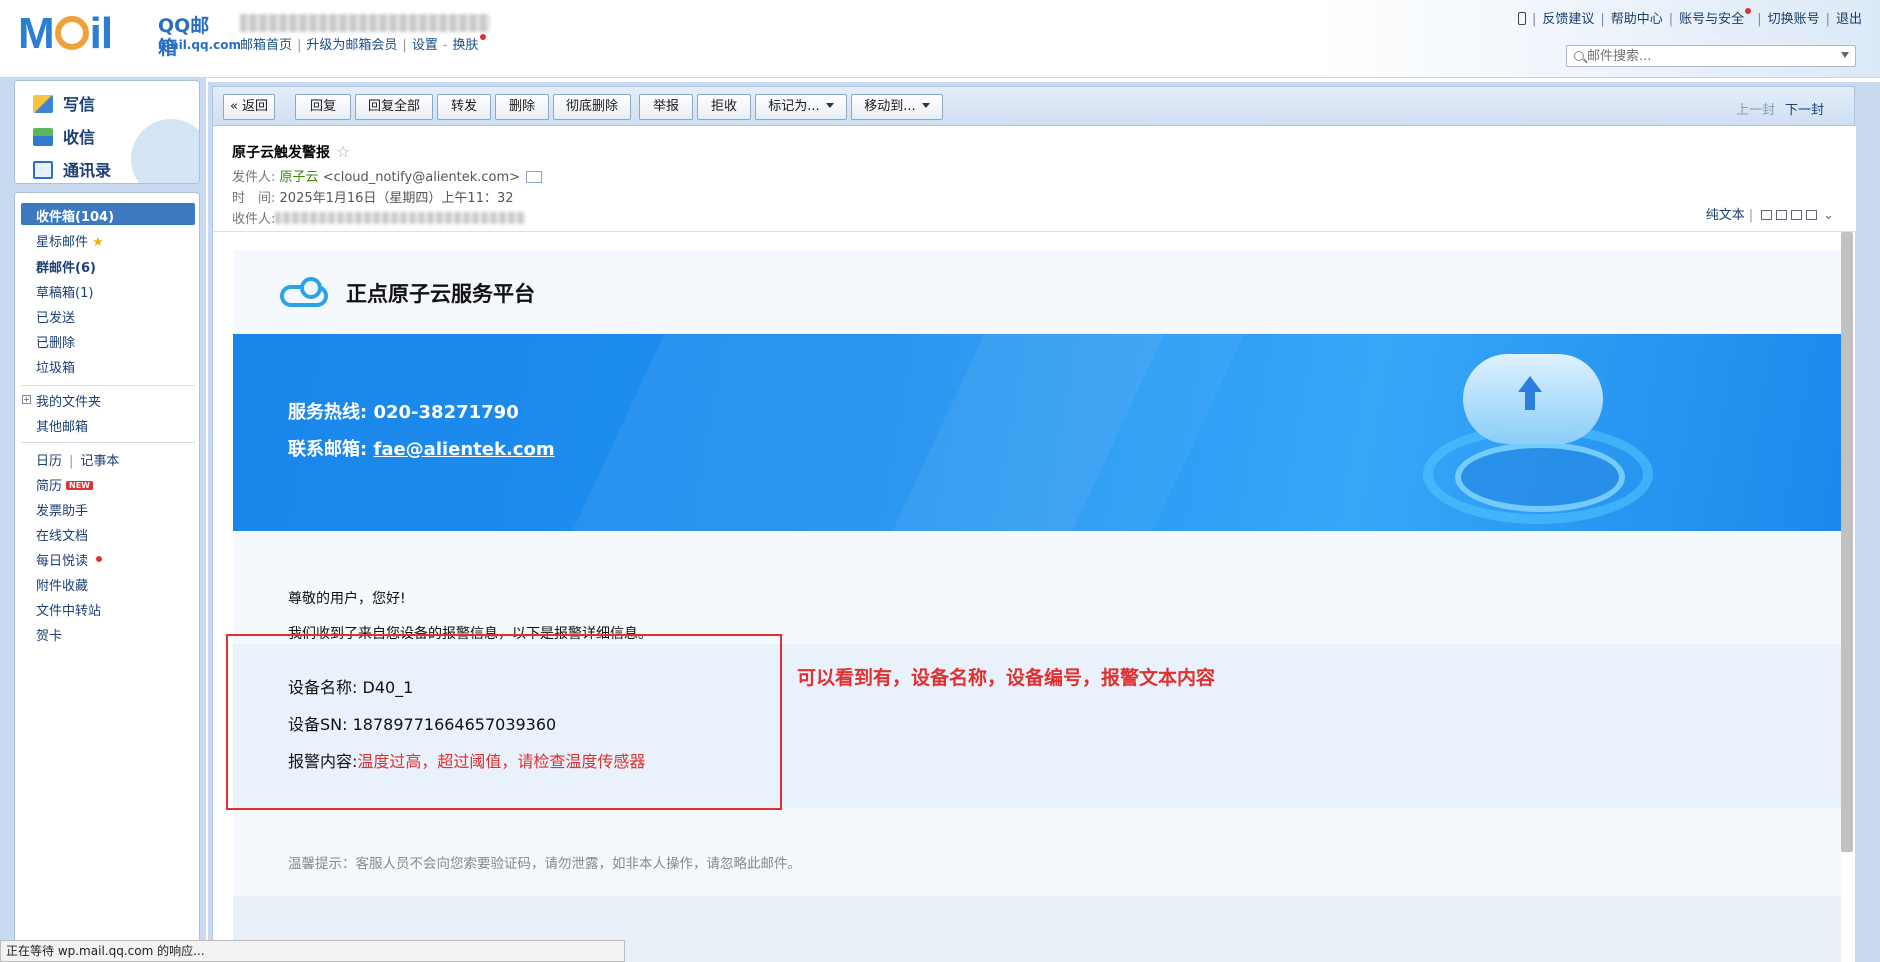  Describe the element at coordinates (64, 291) in the screenshot. I see `sidebar-item-drafts: 草稿箱(1)` at that location.